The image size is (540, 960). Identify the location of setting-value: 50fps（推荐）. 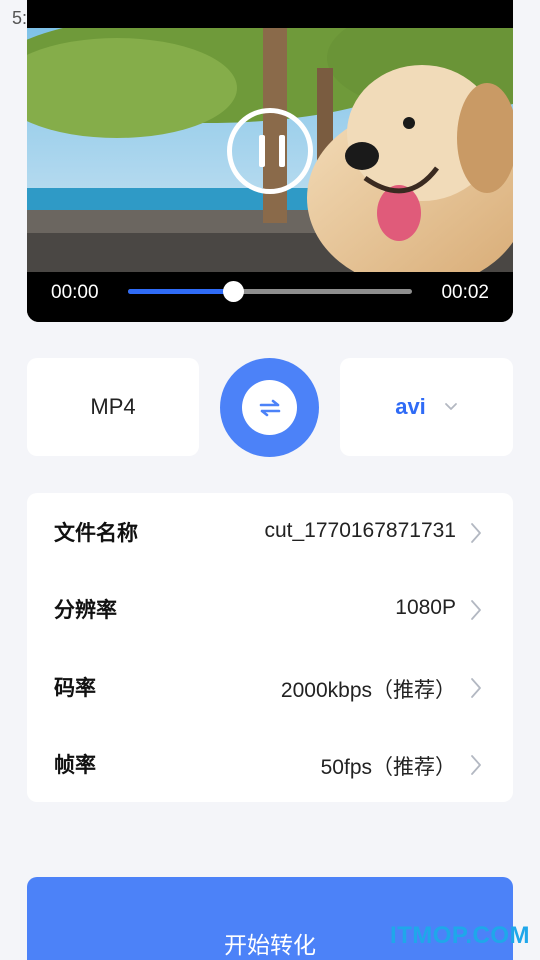
(388, 767).